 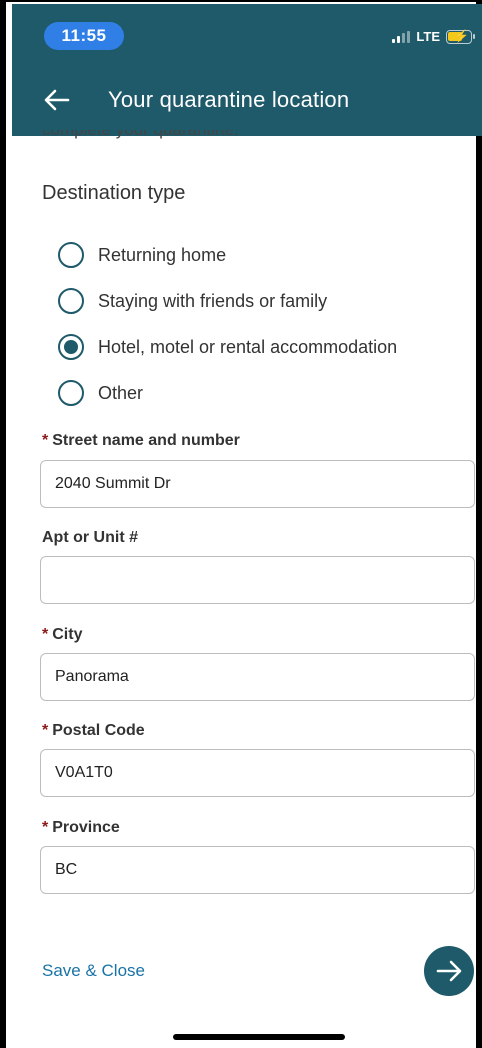 What do you see at coordinates (81, 827) in the screenshot?
I see `province-label: * Province` at bounding box center [81, 827].